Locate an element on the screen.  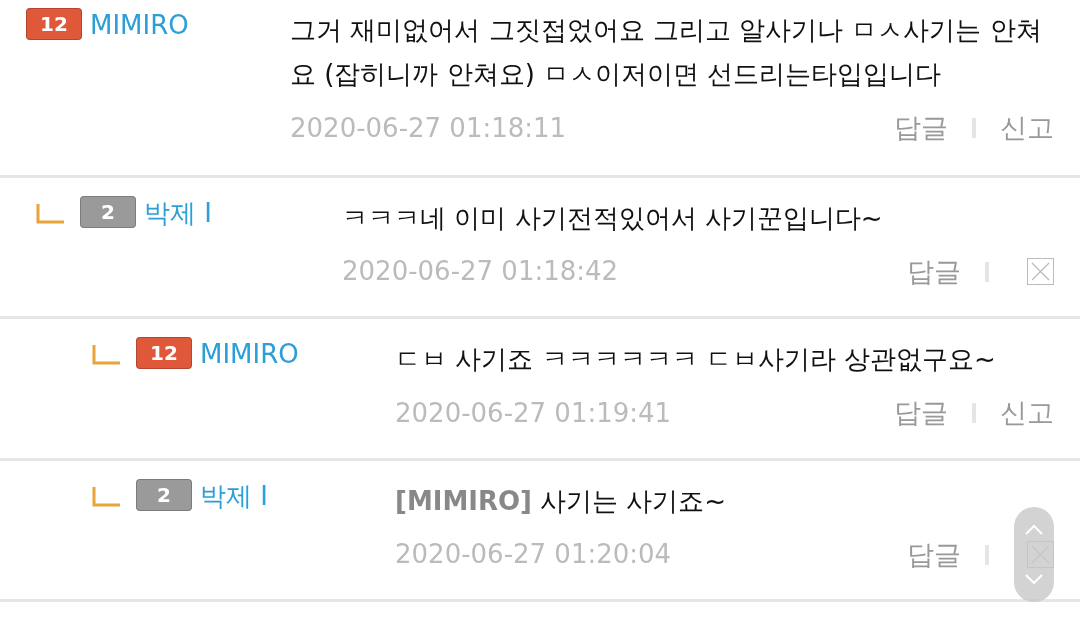
comment-date: 2020-06-27 01:18:42 is located at coordinates (480, 272).